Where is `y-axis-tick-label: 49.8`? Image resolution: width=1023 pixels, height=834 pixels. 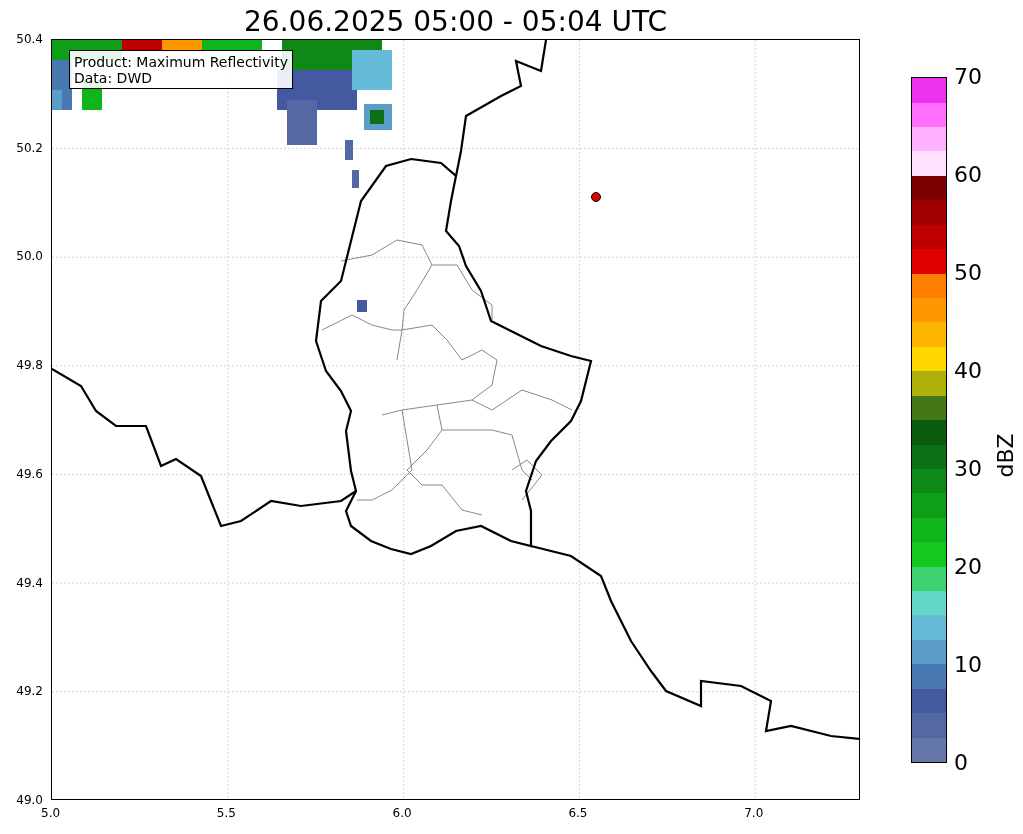
y-axis-tick-label: 49.8 is located at coordinates (29, 365).